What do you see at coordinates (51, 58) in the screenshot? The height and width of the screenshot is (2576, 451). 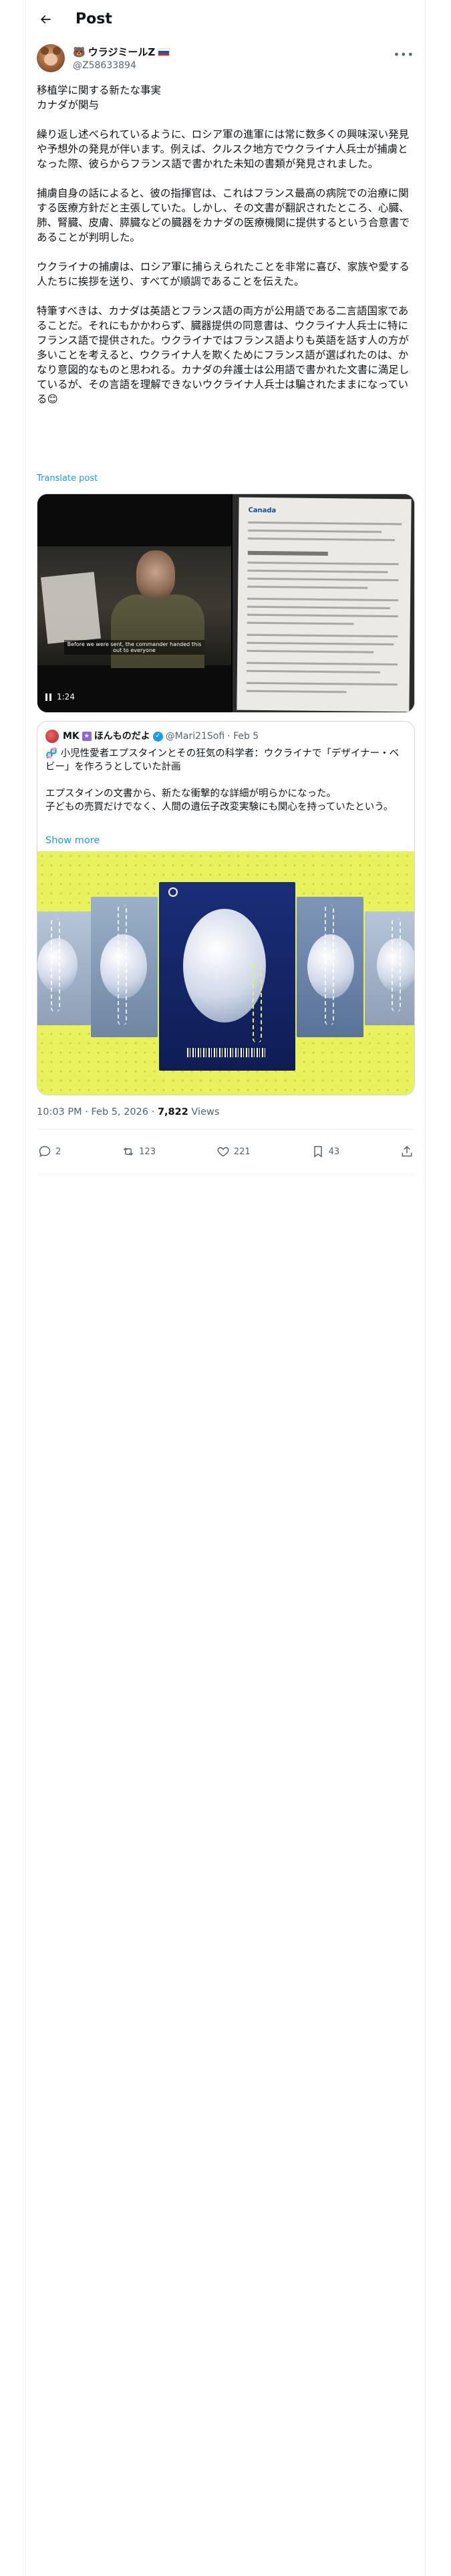 I see `avatar` at bounding box center [51, 58].